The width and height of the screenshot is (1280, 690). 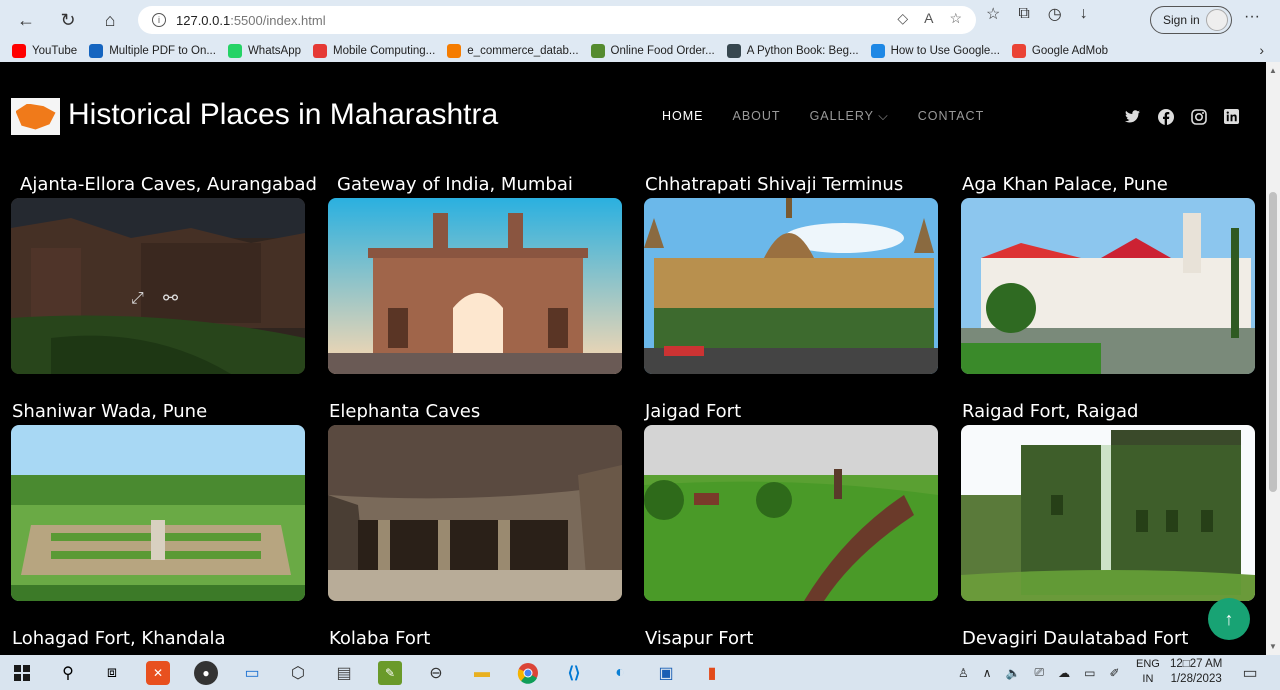 I want to click on cube-app-icon: ⬡, so click(x=298, y=673).